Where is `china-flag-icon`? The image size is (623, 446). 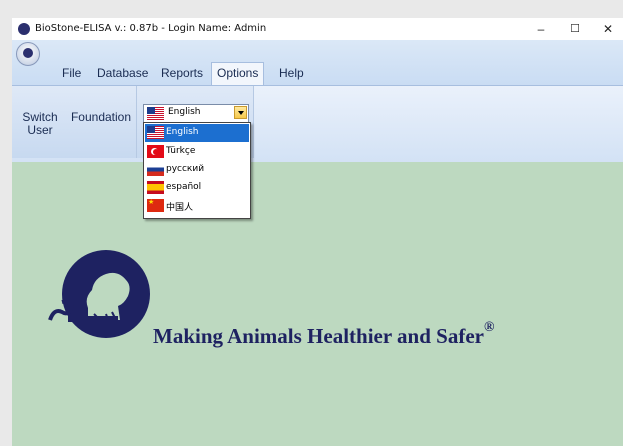
china-flag-icon is located at coordinates (155, 205).